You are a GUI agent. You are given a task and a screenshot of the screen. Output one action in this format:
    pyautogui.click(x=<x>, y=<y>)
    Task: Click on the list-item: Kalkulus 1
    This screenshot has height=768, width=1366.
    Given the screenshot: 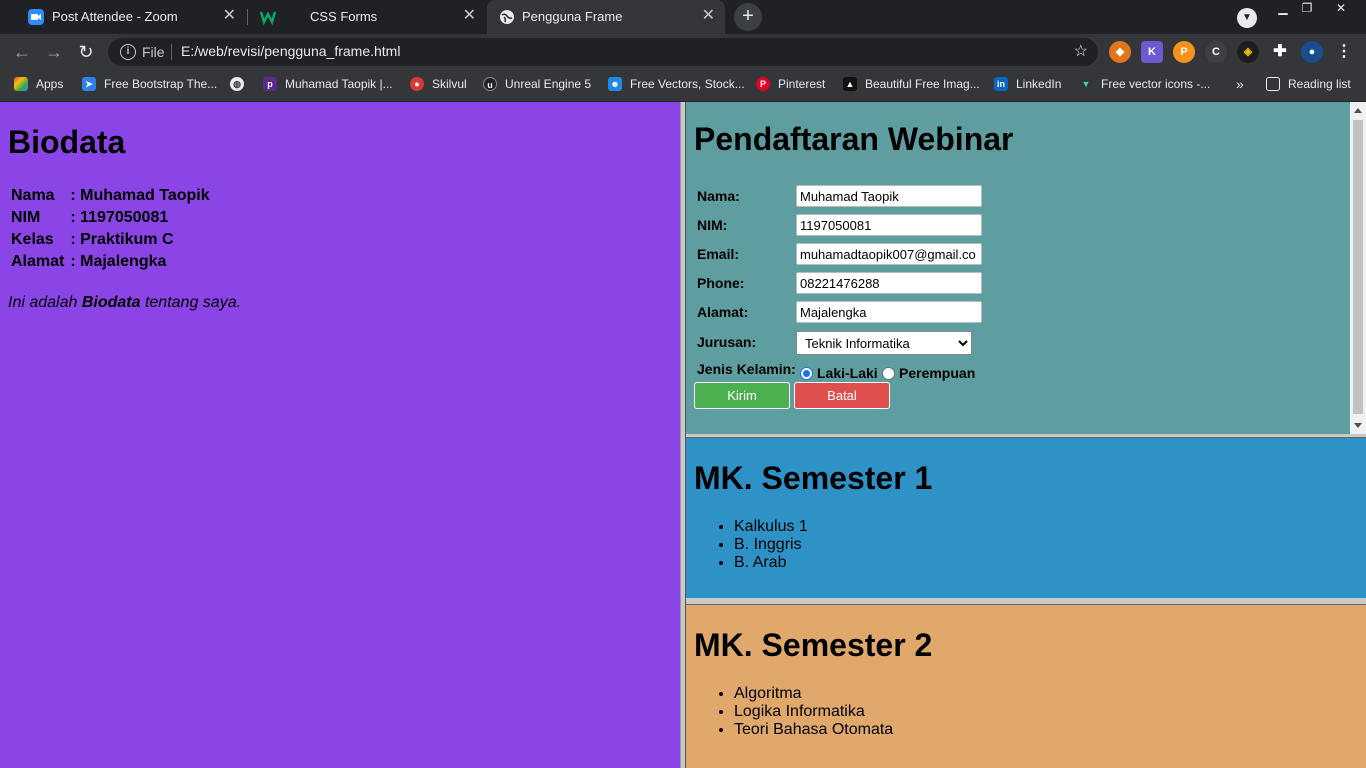 What is the action you would take?
    pyautogui.click(x=771, y=527)
    